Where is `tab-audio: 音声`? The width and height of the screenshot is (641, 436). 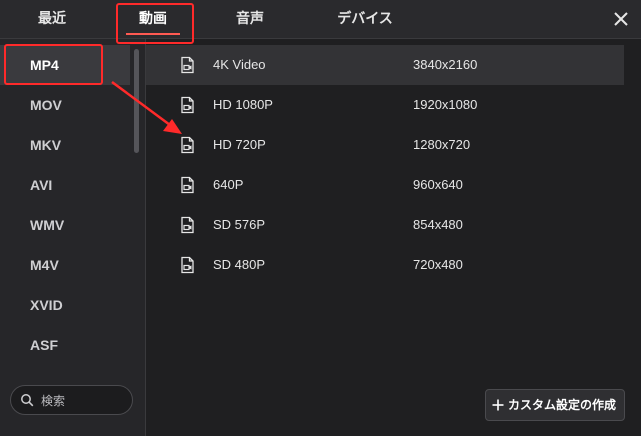
tab-audio: 音声 is located at coordinates (250, 19).